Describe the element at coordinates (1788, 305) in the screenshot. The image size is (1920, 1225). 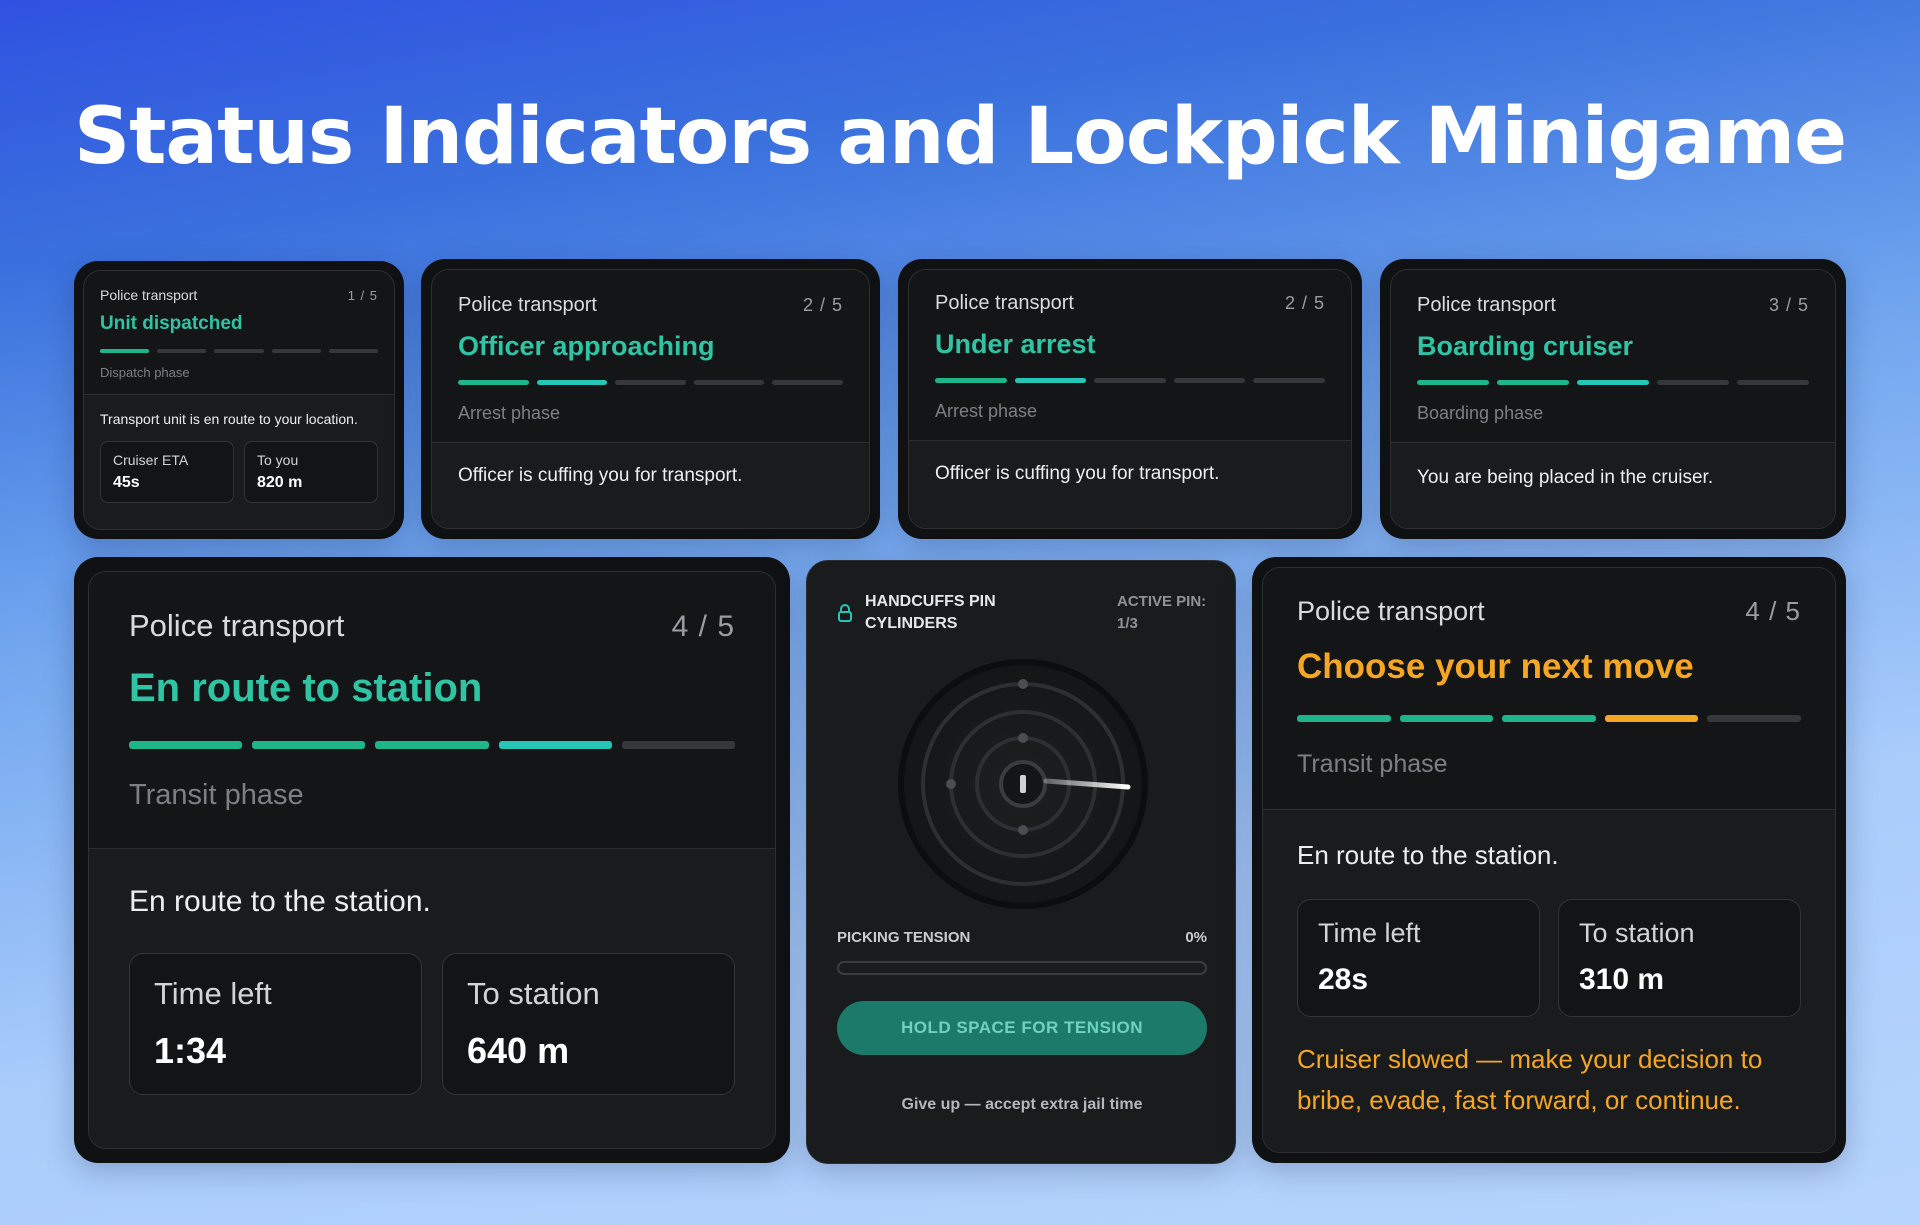
I see `step-counter: 3 / 5` at that location.